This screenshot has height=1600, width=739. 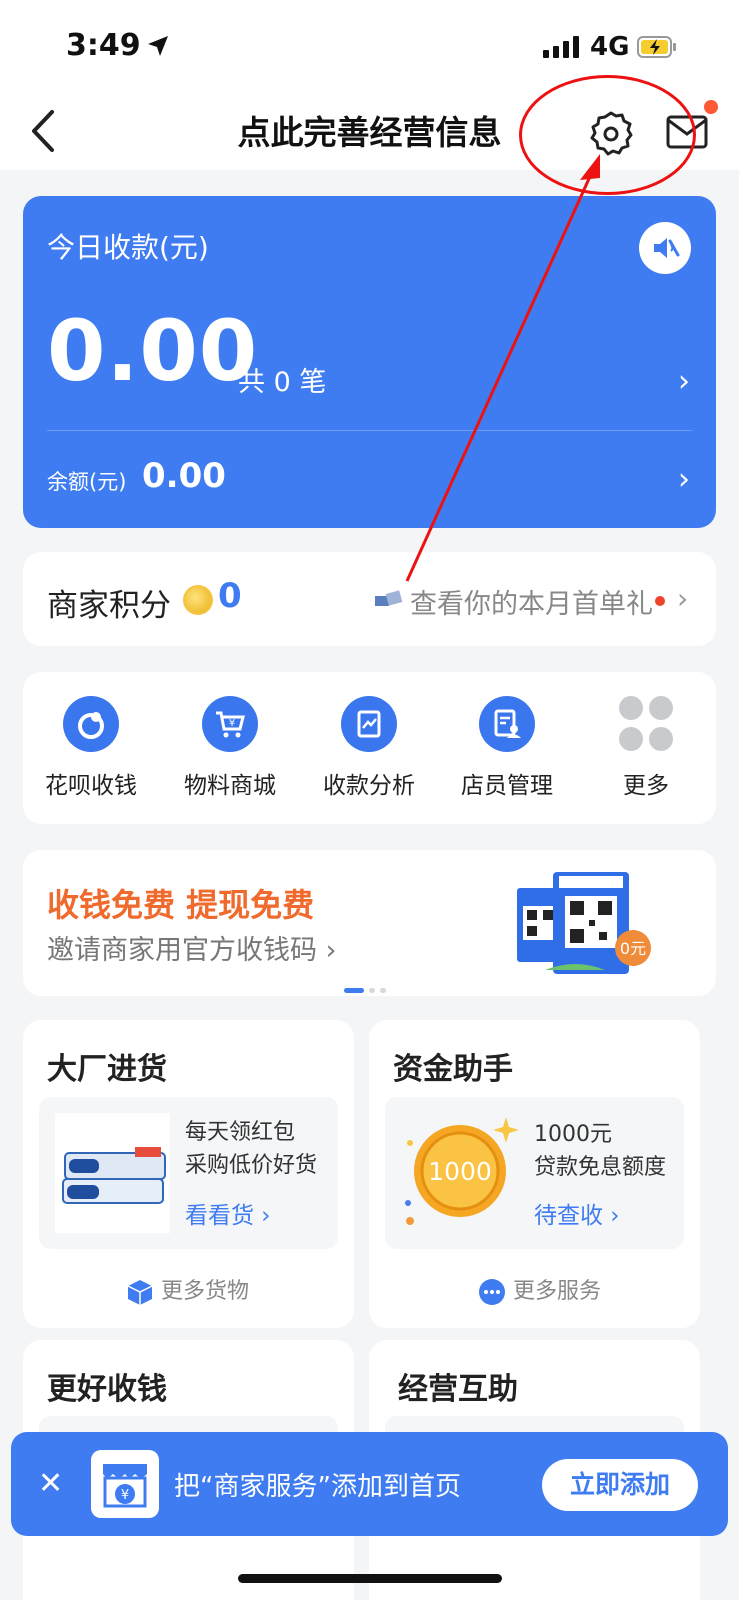 What do you see at coordinates (240, 1132) in the screenshot?
I see `purchase-line1: 每天领红包` at bounding box center [240, 1132].